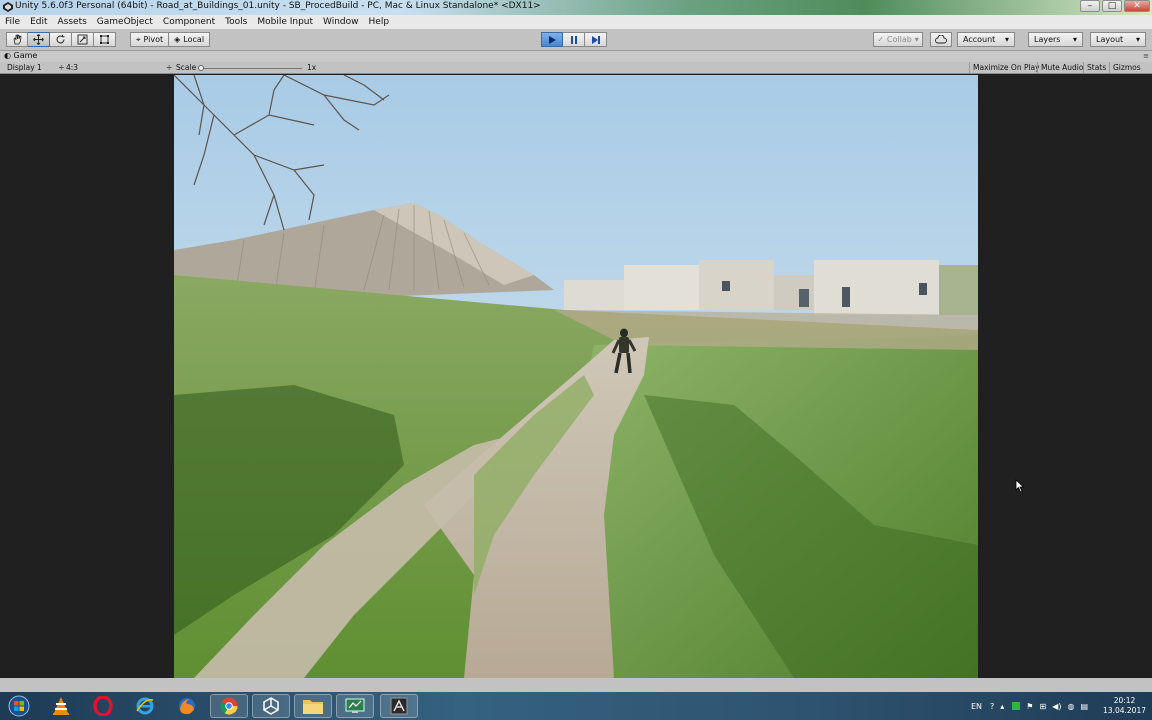 The image size is (1152, 720). I want to click on transform-tools, so click(61, 39).